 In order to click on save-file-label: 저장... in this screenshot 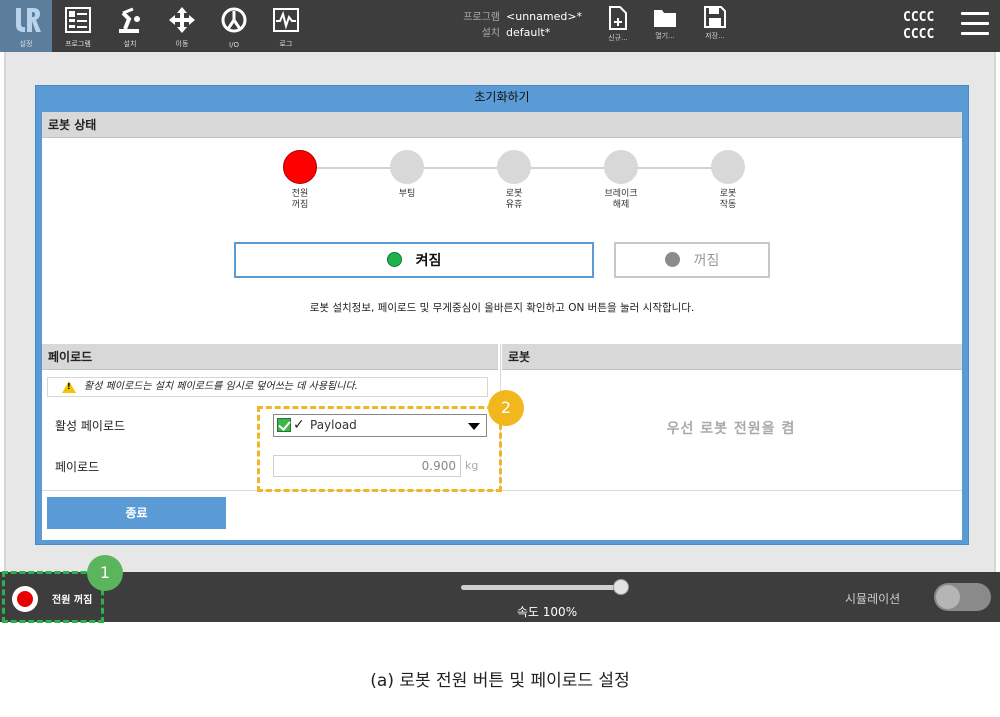, I will do `click(715, 36)`.